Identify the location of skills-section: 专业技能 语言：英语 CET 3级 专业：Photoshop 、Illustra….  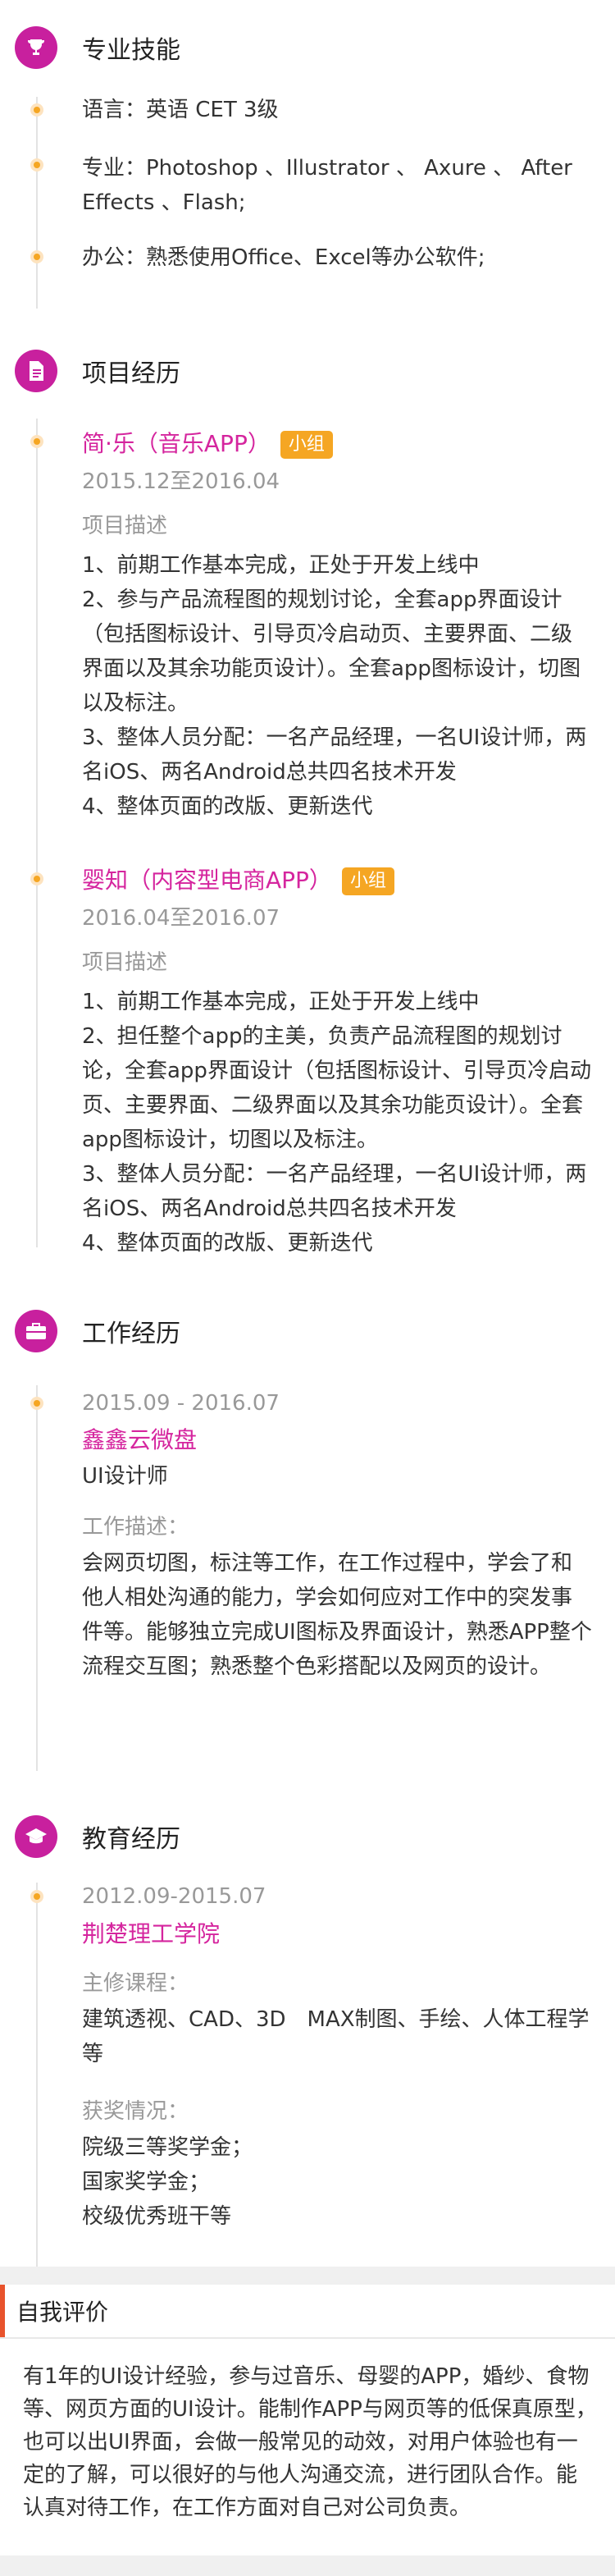
(307, 156).